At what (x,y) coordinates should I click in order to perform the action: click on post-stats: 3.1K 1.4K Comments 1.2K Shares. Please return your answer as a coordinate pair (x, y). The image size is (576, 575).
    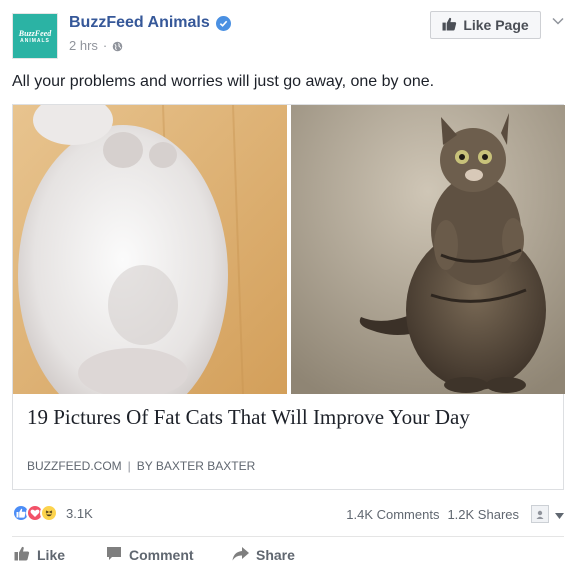
    Looking at the image, I should click on (288, 515).